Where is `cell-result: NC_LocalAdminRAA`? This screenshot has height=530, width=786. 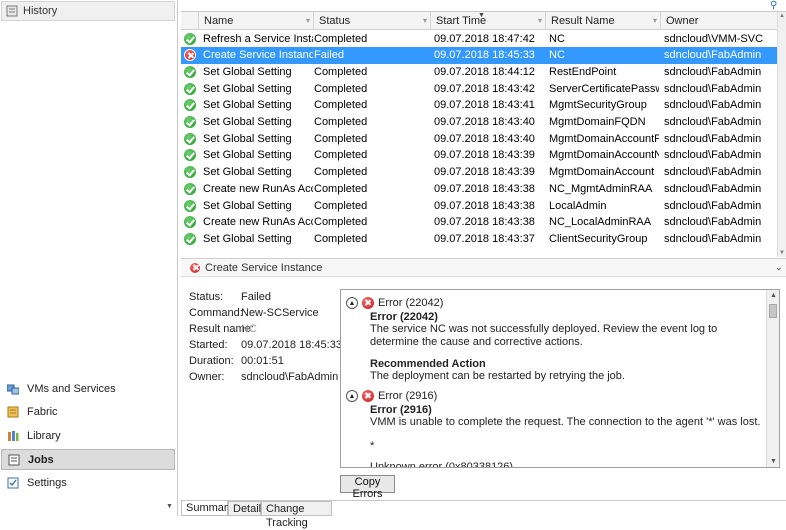 cell-result: NC_LocalAdminRAA is located at coordinates (600, 222).